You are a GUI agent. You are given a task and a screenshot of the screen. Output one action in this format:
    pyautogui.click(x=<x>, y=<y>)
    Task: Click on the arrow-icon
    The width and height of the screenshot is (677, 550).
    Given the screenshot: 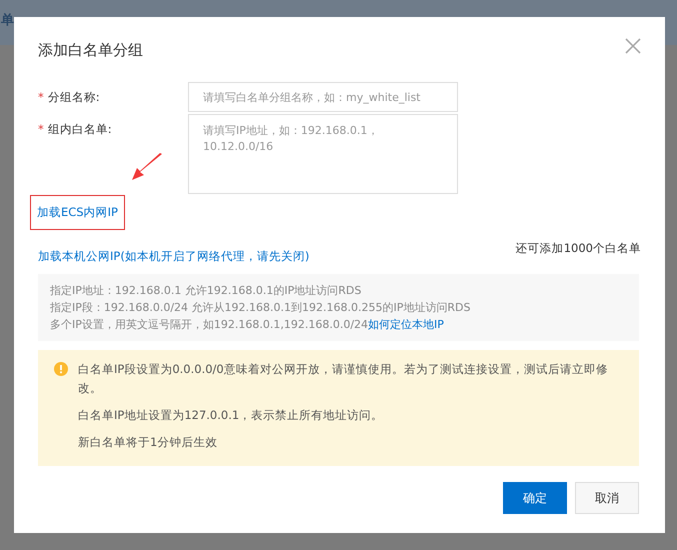 What is the action you would take?
    pyautogui.click(x=147, y=167)
    